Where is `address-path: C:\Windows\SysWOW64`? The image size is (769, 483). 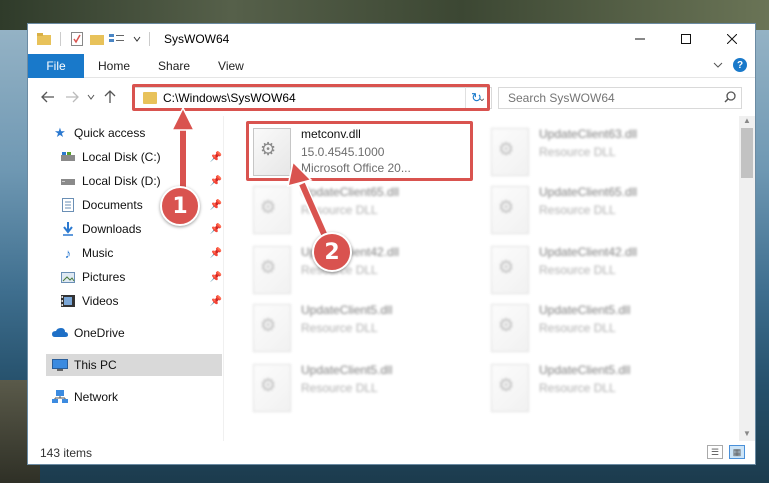
address-path: C:\Windows\SysWOW64 is located at coordinates (318, 98).